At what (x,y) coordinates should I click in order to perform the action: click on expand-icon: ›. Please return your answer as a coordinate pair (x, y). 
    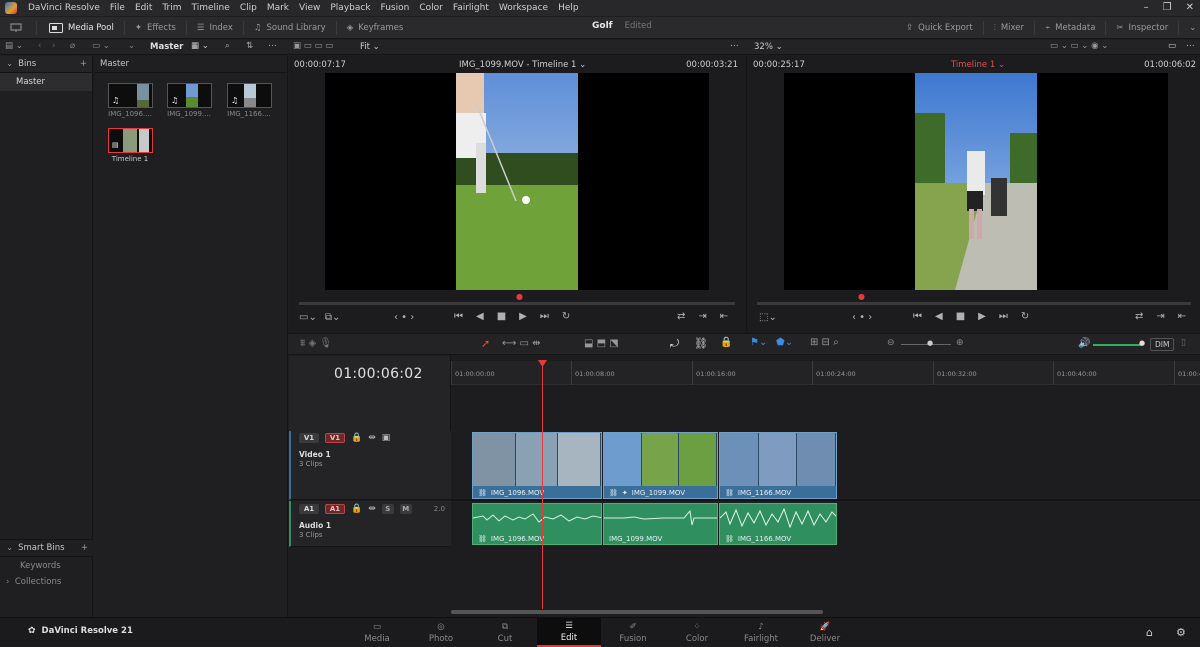
    Looking at the image, I should click on (7, 582).